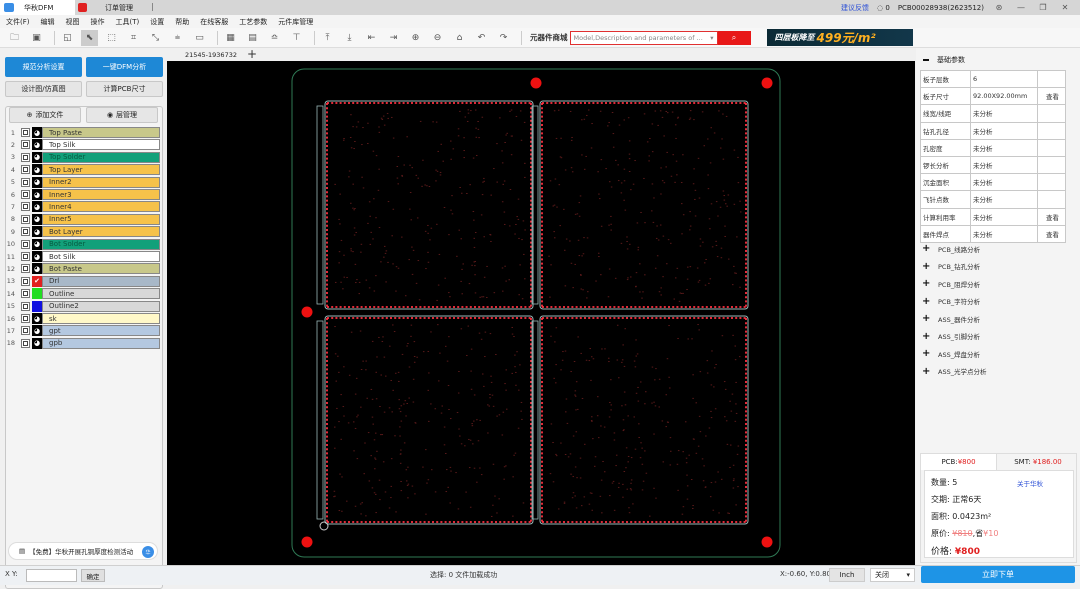 The height and width of the screenshot is (589, 1080). I want to click on filter-icon: ⩧, so click(177, 38).